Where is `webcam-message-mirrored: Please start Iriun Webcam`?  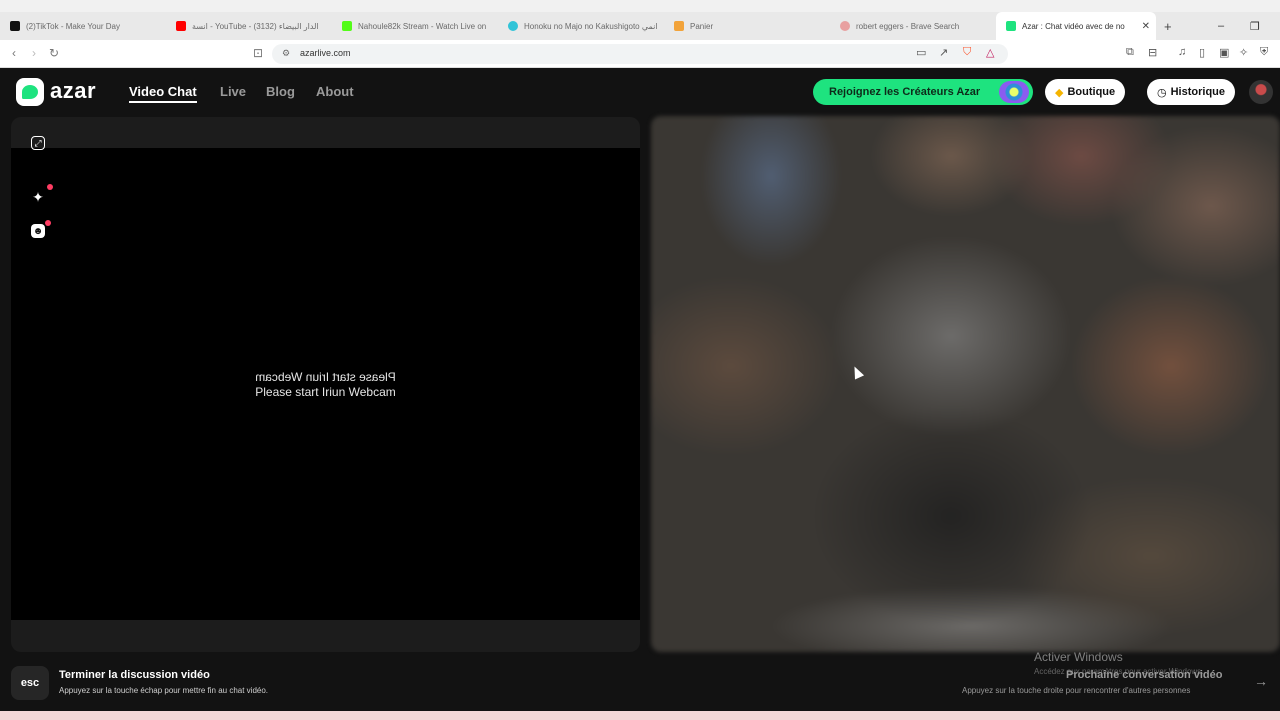
webcam-message-mirrored: Please start Iriun Webcam is located at coordinates (325, 377).